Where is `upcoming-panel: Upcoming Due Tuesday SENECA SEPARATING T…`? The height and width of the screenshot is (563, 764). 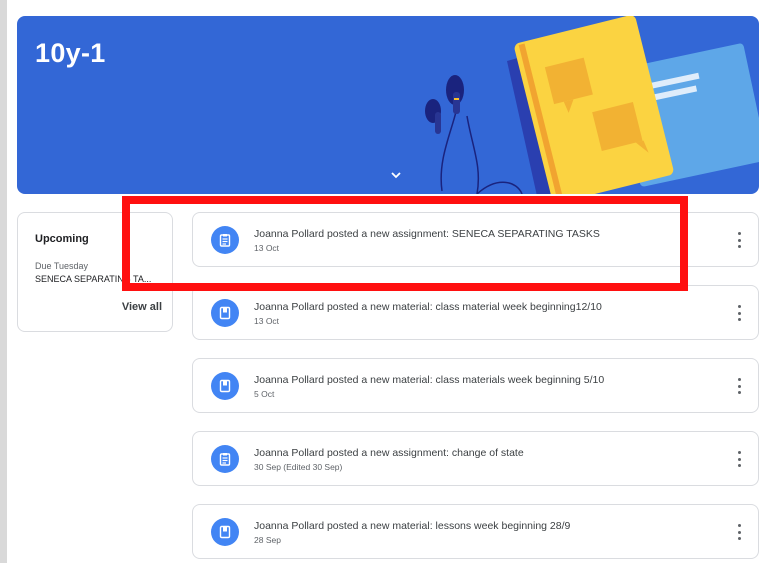 upcoming-panel: Upcoming Due Tuesday SENECA SEPARATING T… is located at coordinates (95, 272).